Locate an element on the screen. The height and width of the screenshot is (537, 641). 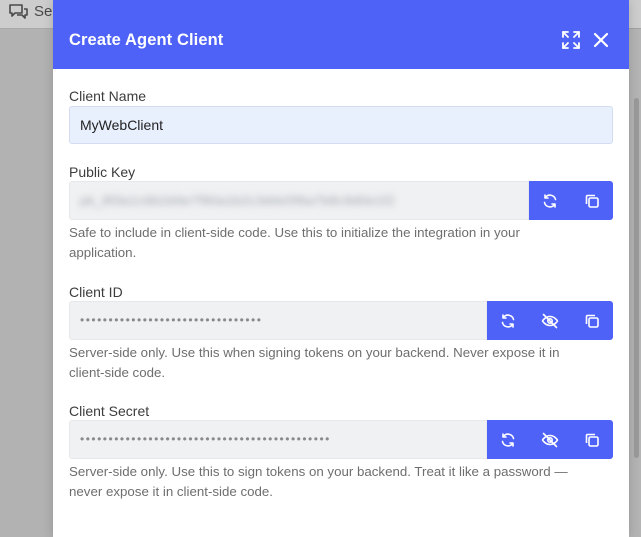
public-key-copy-button is located at coordinates (592, 200).